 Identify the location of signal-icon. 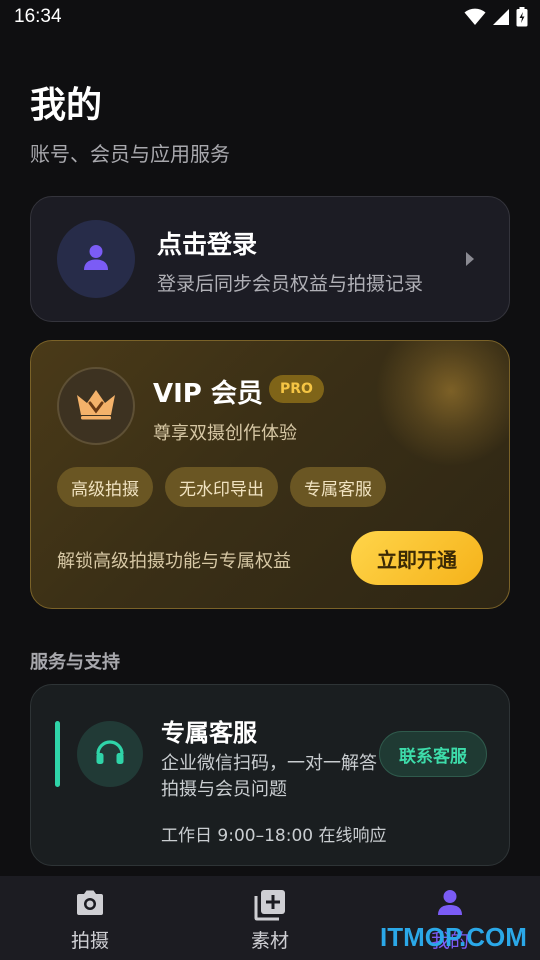
(501, 17).